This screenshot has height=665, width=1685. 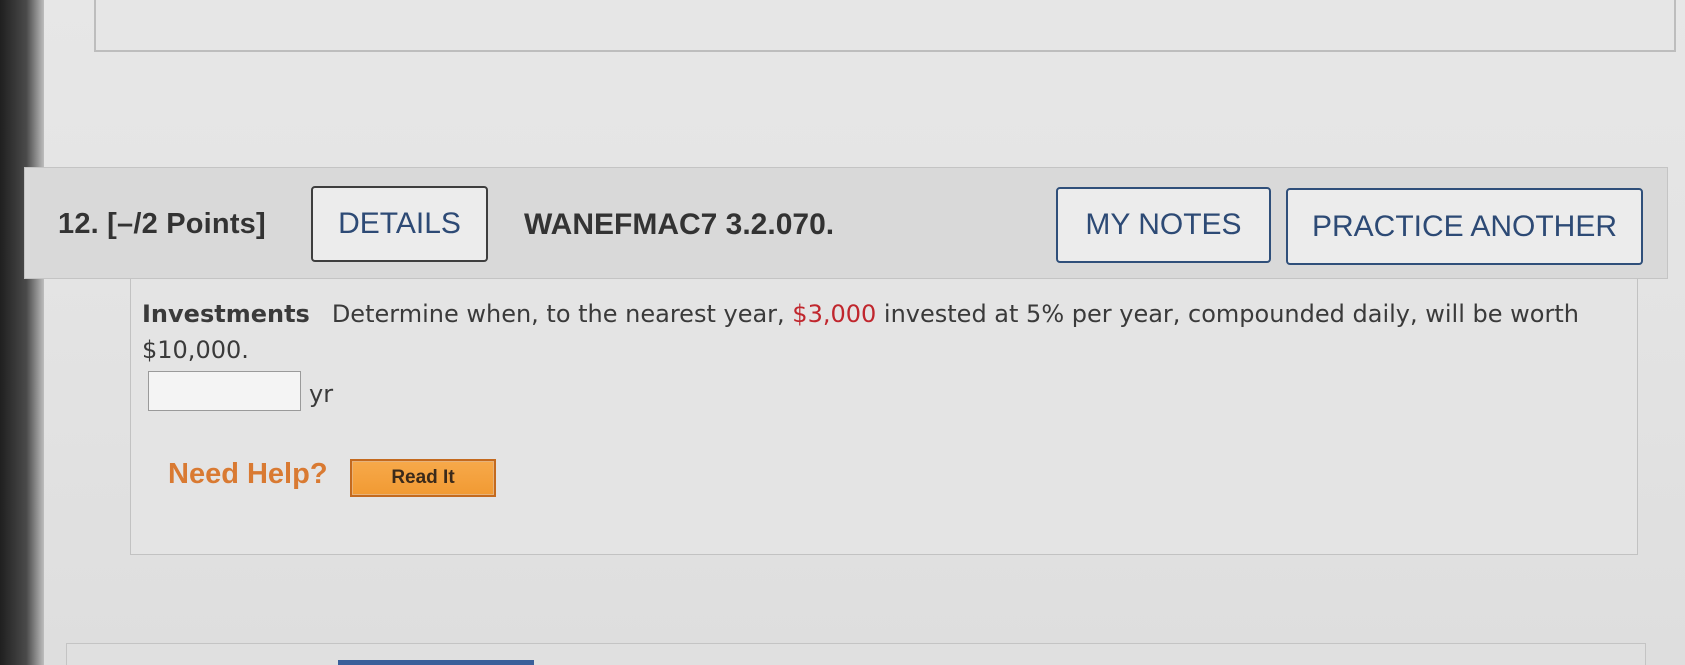 I want to click on question-number-points: 12. [–/2 Points], so click(x=162, y=224).